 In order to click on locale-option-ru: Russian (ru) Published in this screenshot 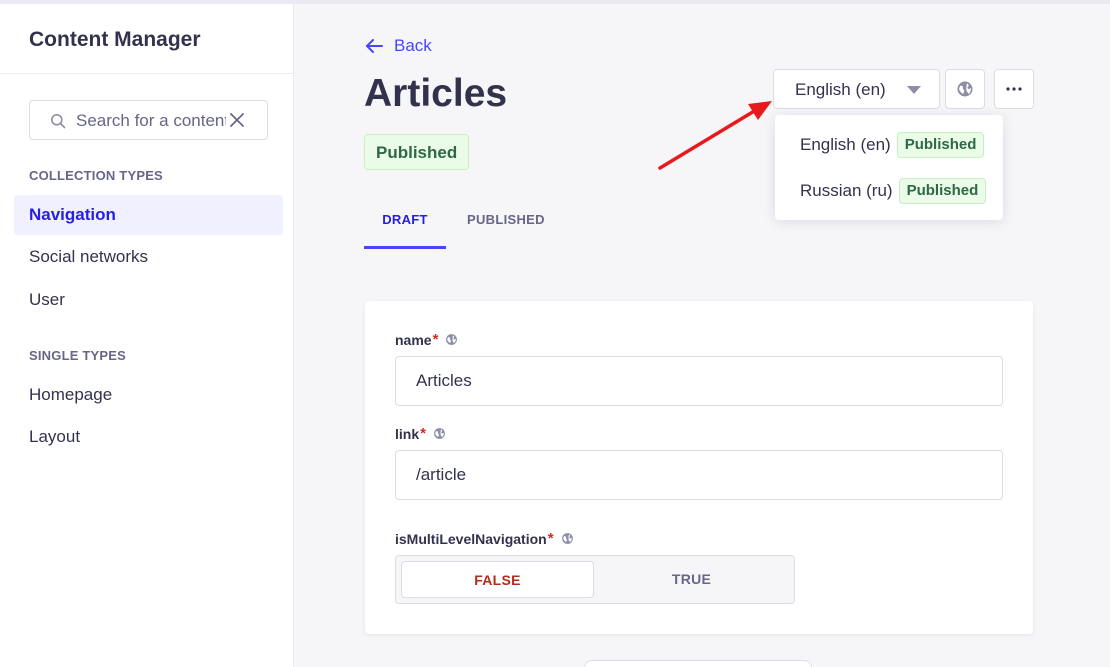, I will do `click(893, 191)`.